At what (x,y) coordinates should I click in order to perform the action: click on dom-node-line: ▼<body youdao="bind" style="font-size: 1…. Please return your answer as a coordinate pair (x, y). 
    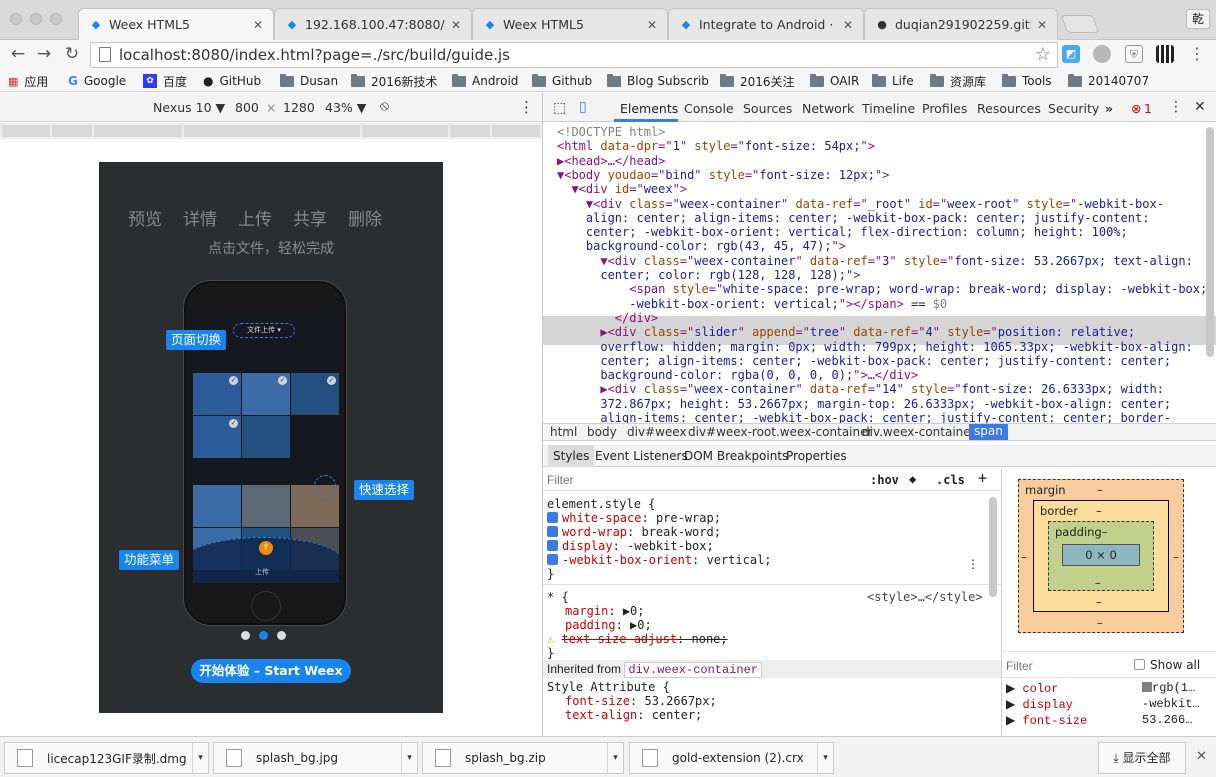
    Looking at the image, I should click on (723, 175).